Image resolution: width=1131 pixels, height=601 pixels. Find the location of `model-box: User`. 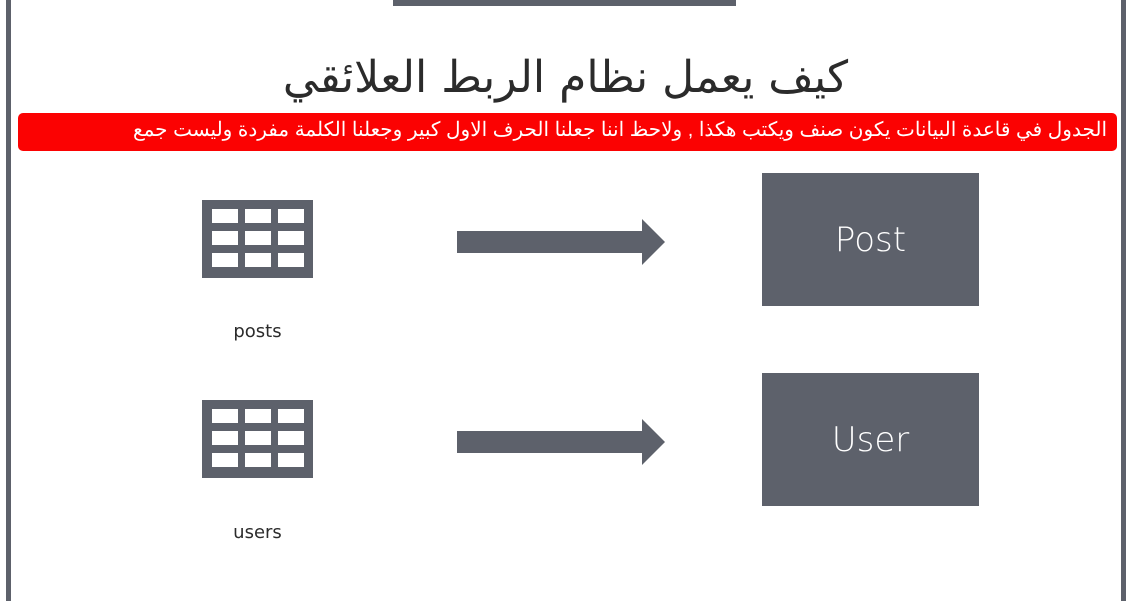

model-box: User is located at coordinates (870, 439).